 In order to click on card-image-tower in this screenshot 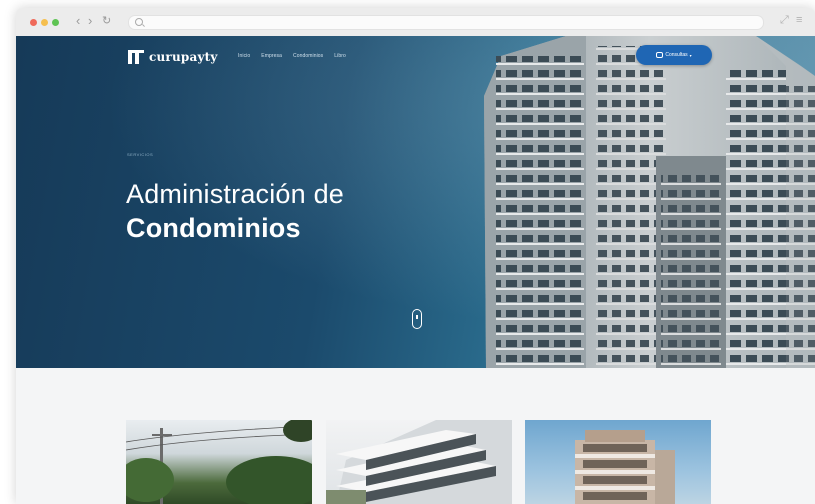, I will do `click(618, 462)`.